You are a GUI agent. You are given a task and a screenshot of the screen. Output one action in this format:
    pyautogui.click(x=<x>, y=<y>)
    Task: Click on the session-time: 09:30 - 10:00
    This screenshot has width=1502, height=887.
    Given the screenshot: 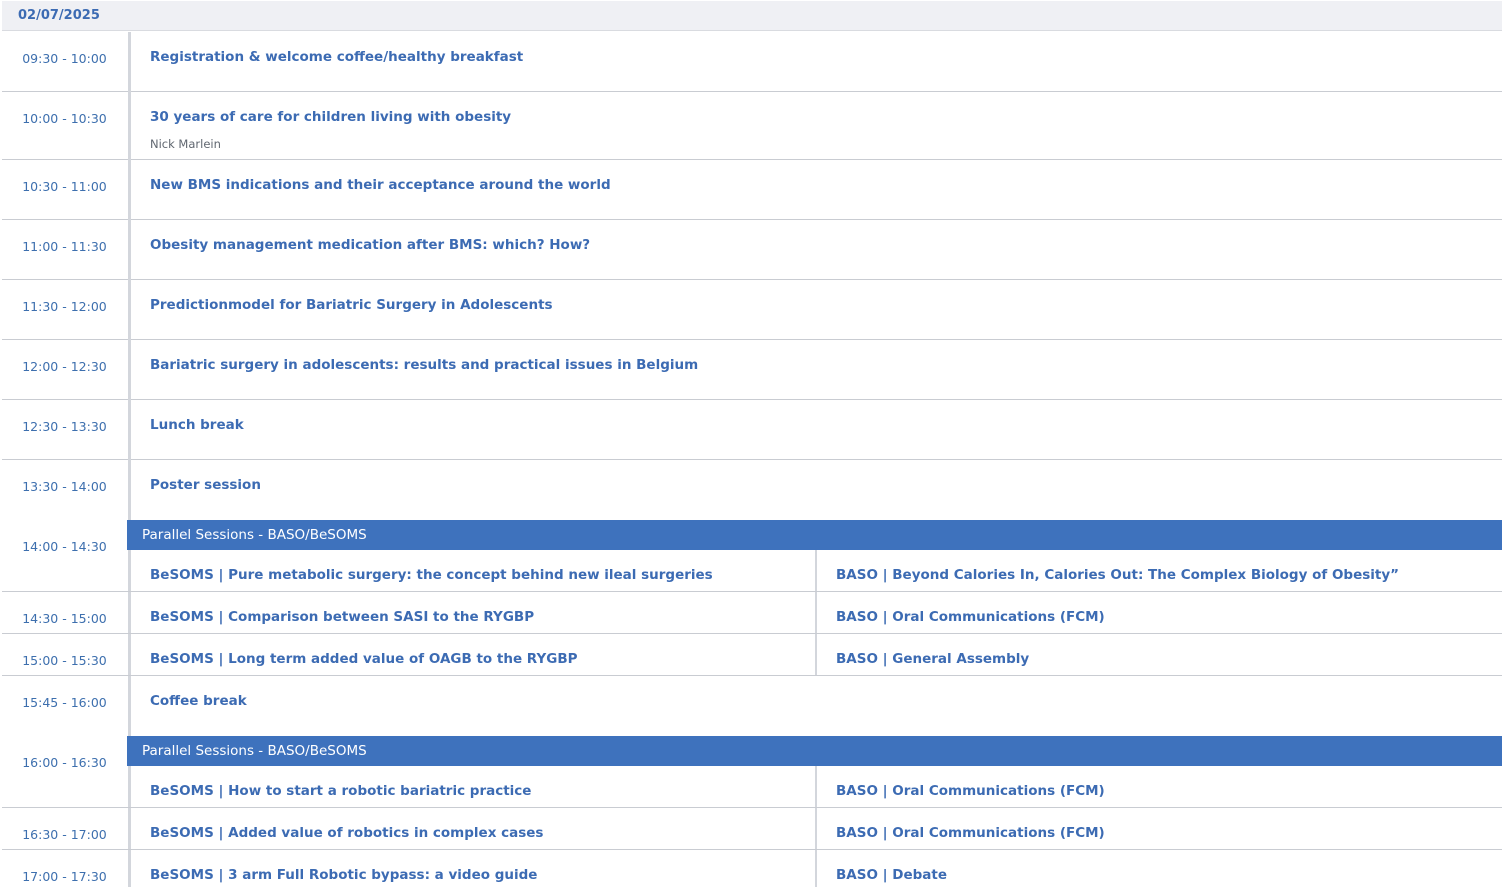 What is the action you would take?
    pyautogui.click(x=64, y=58)
    